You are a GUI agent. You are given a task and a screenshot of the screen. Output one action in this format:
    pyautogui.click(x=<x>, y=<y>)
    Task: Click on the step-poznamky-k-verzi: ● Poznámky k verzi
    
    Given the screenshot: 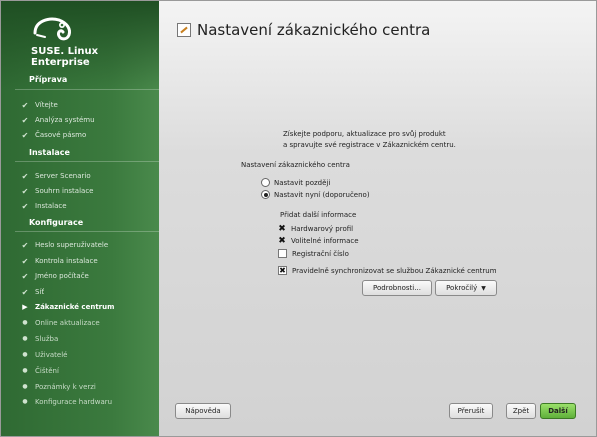 What is the action you would take?
    pyautogui.click(x=59, y=387)
    